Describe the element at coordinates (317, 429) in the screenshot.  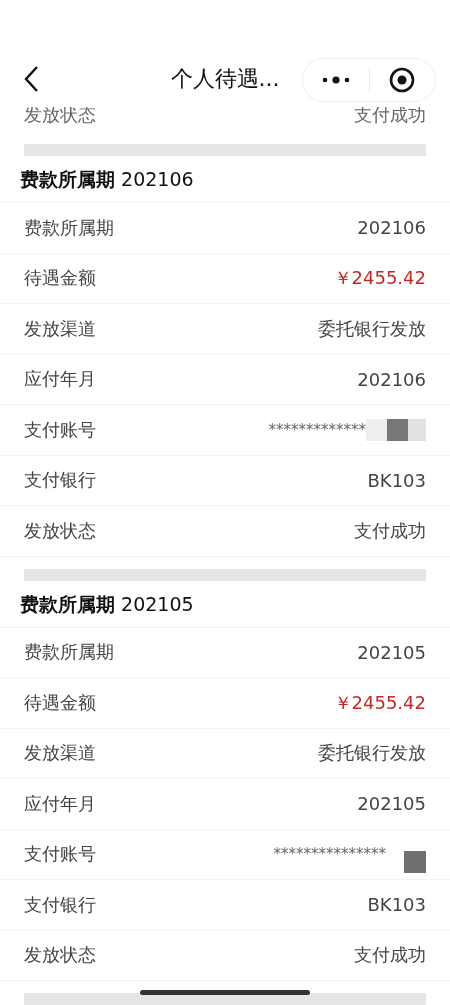
I see `row-value: *************` at that location.